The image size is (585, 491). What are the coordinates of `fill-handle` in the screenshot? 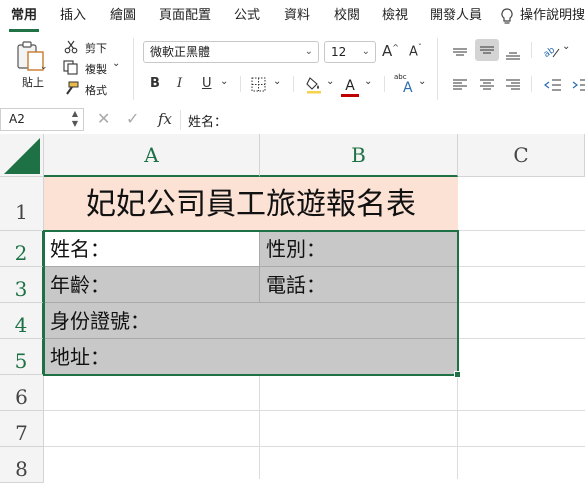 It's located at (457, 374).